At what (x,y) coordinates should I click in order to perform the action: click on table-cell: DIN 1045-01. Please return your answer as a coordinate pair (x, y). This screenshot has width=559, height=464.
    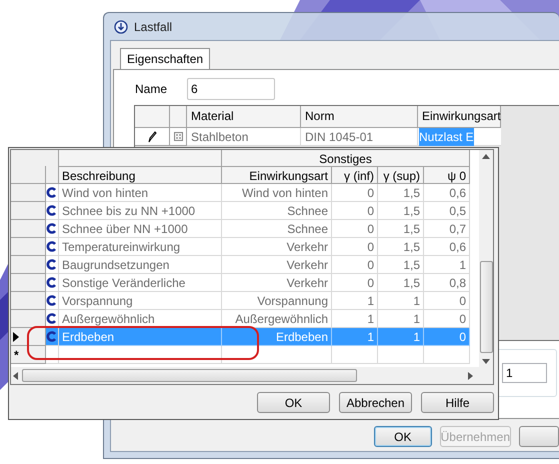
    Looking at the image, I should click on (359, 137).